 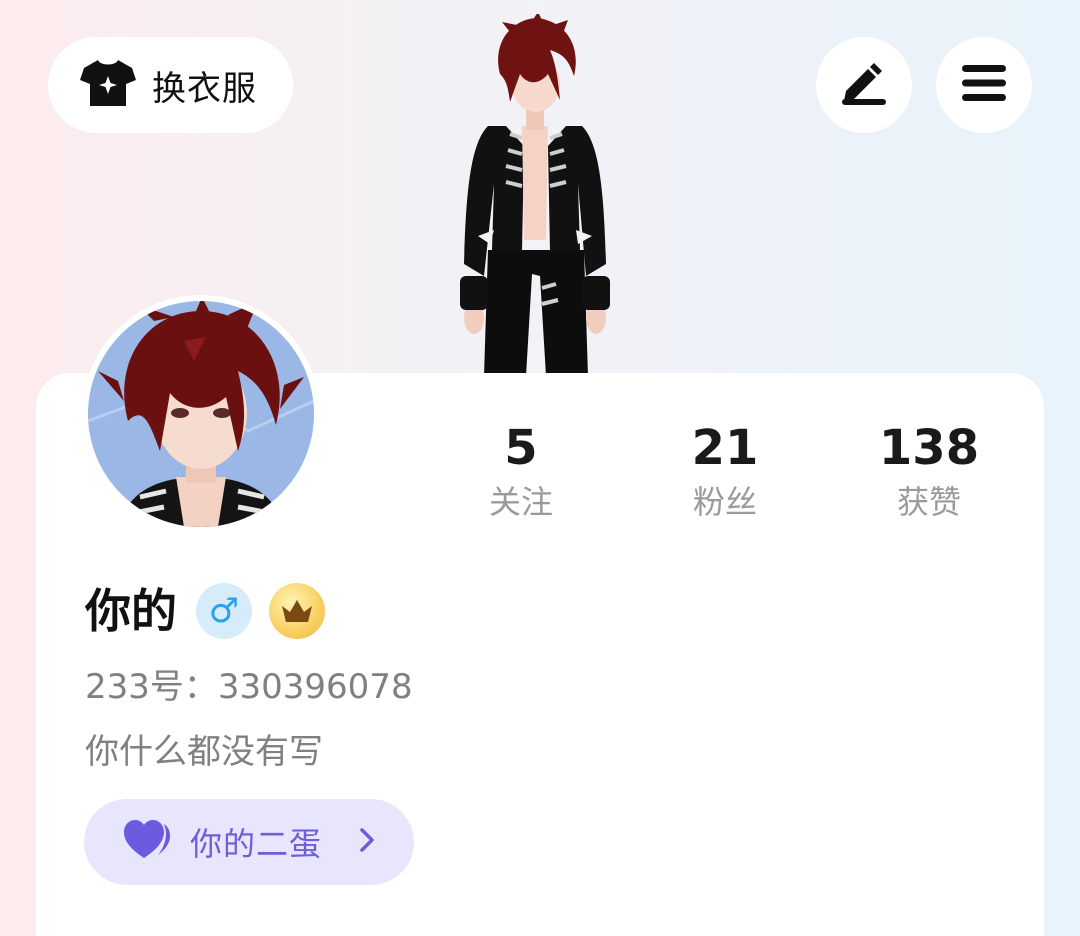 What do you see at coordinates (256, 844) in the screenshot?
I see `egg-link-label: 你的二蛋` at bounding box center [256, 844].